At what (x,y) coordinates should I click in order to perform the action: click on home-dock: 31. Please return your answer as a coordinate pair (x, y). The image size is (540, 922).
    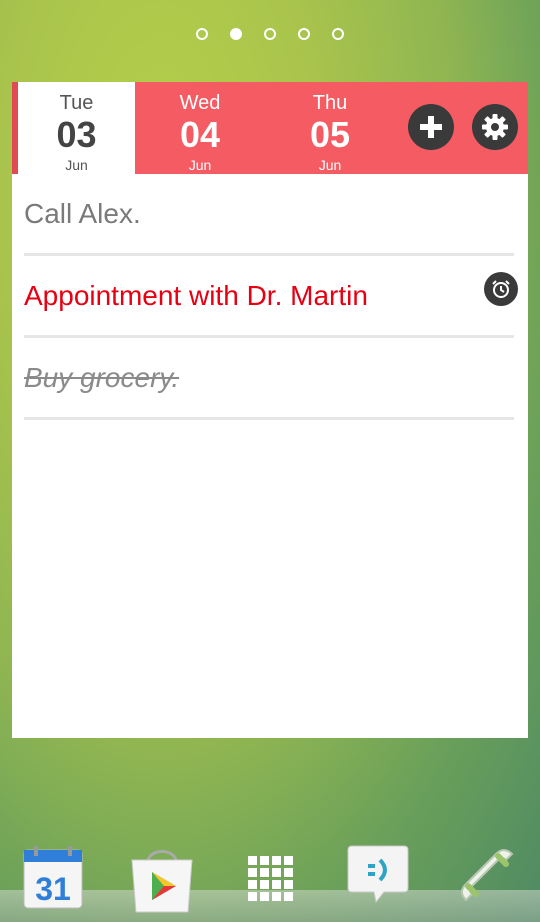
    Looking at the image, I should click on (270, 876).